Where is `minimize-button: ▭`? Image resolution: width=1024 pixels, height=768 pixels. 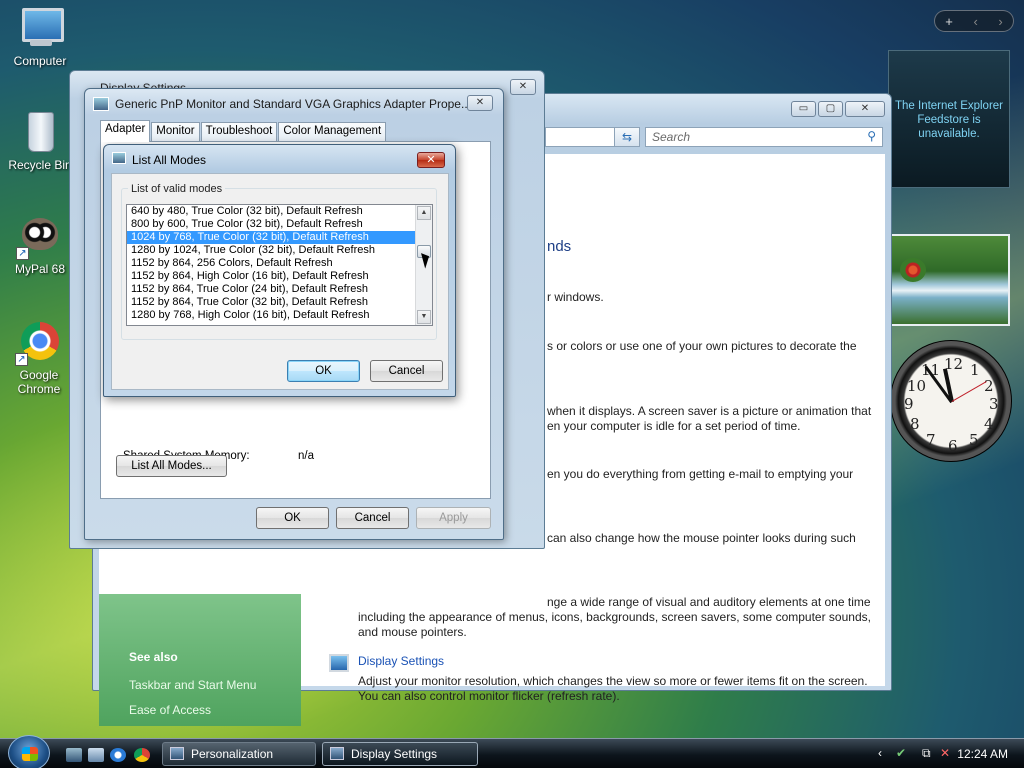
minimize-button: ▭ is located at coordinates (803, 109).